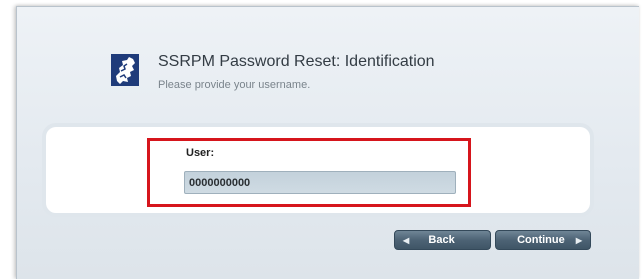 The height and width of the screenshot is (279, 643). I want to click on chevron-left-icon: ◀, so click(406, 240).